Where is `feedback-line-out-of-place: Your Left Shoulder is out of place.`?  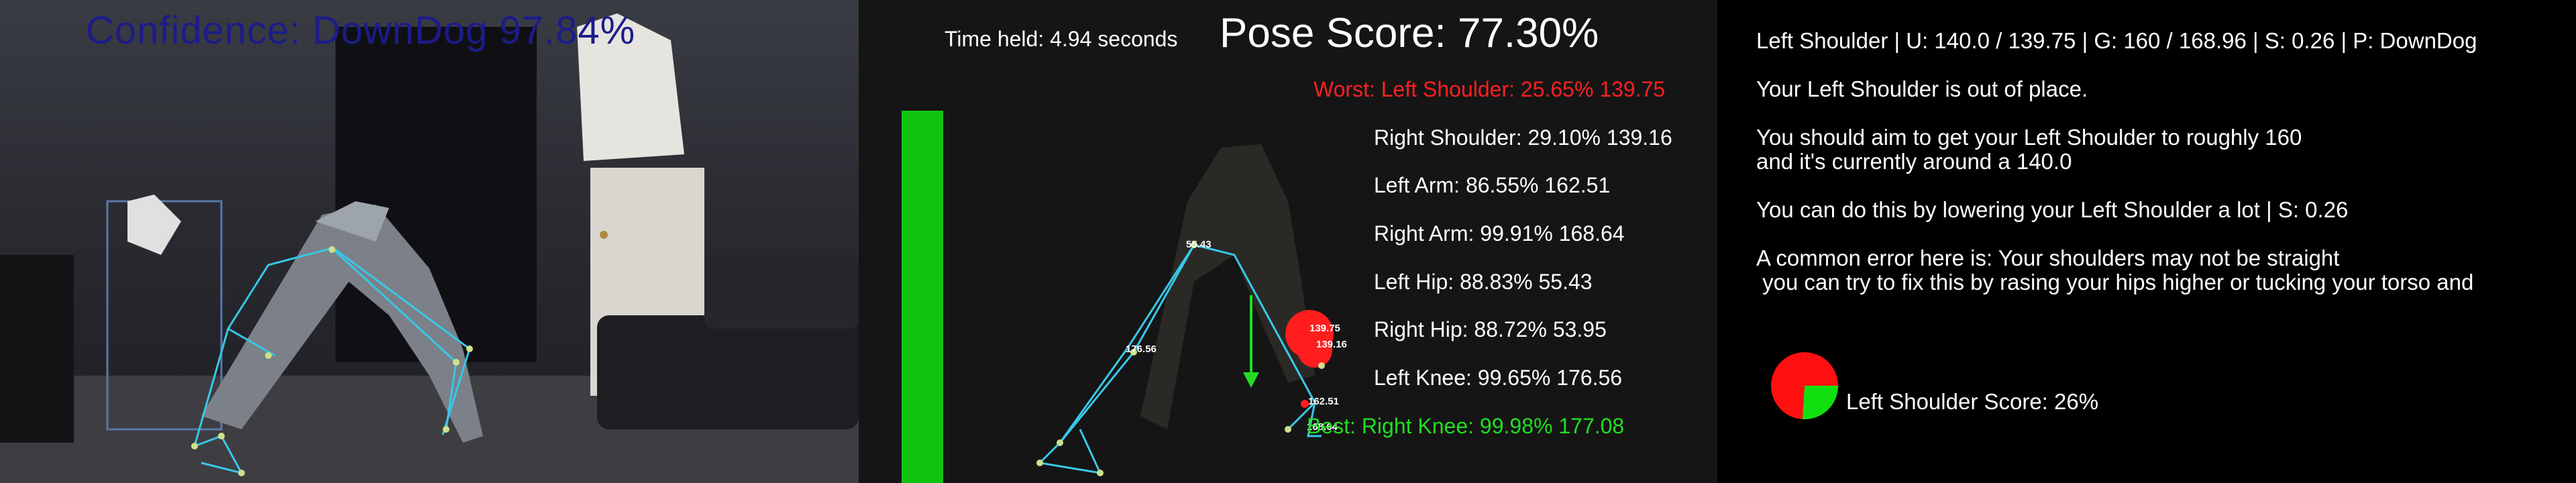 feedback-line-out-of-place: Your Left Shoulder is out of place. is located at coordinates (1922, 88).